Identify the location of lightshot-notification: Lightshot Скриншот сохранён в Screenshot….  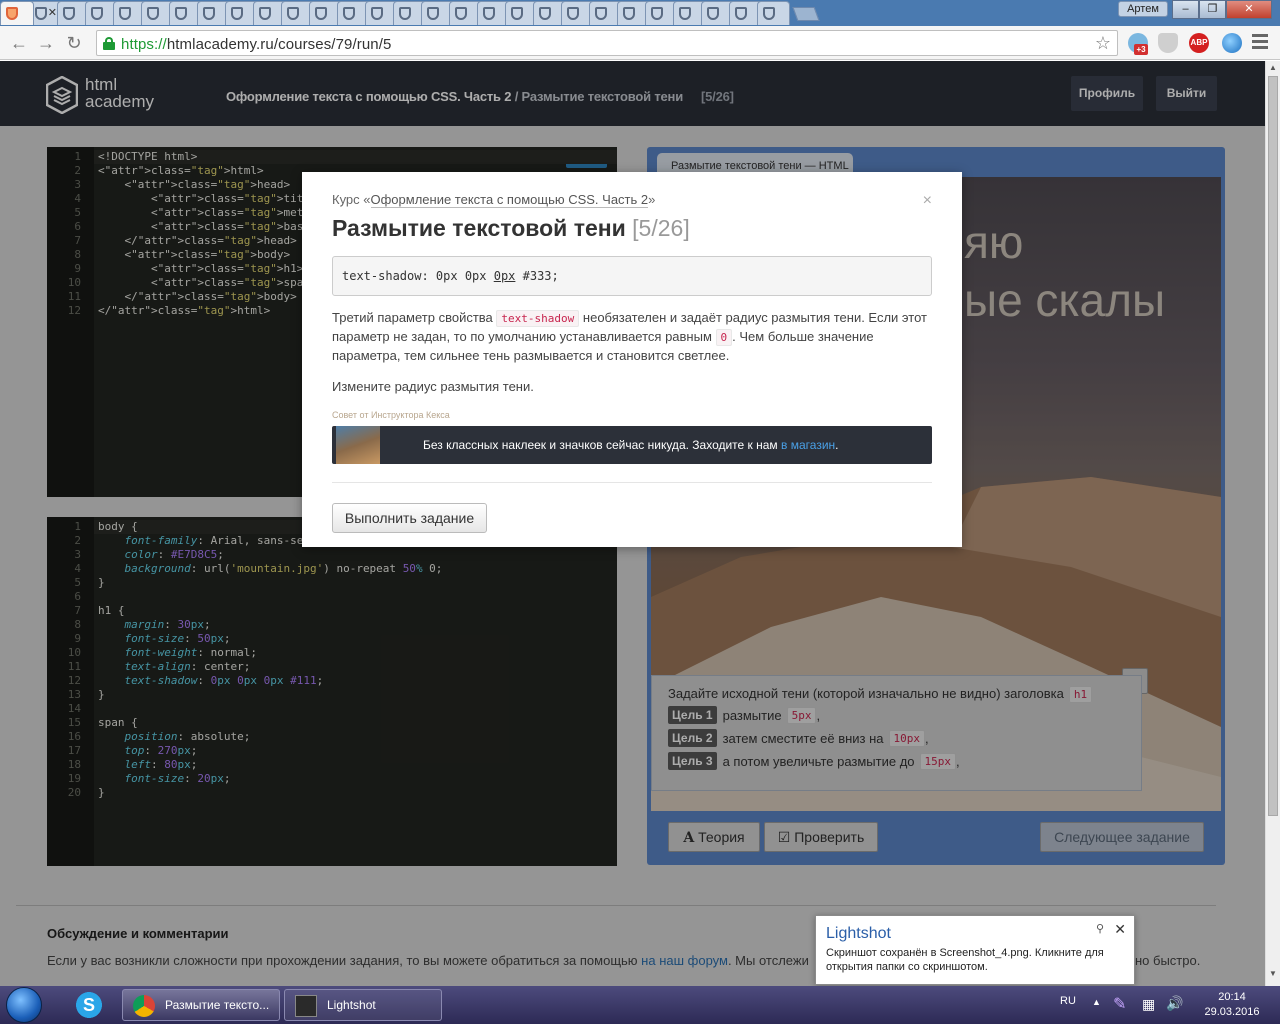
(975, 950).